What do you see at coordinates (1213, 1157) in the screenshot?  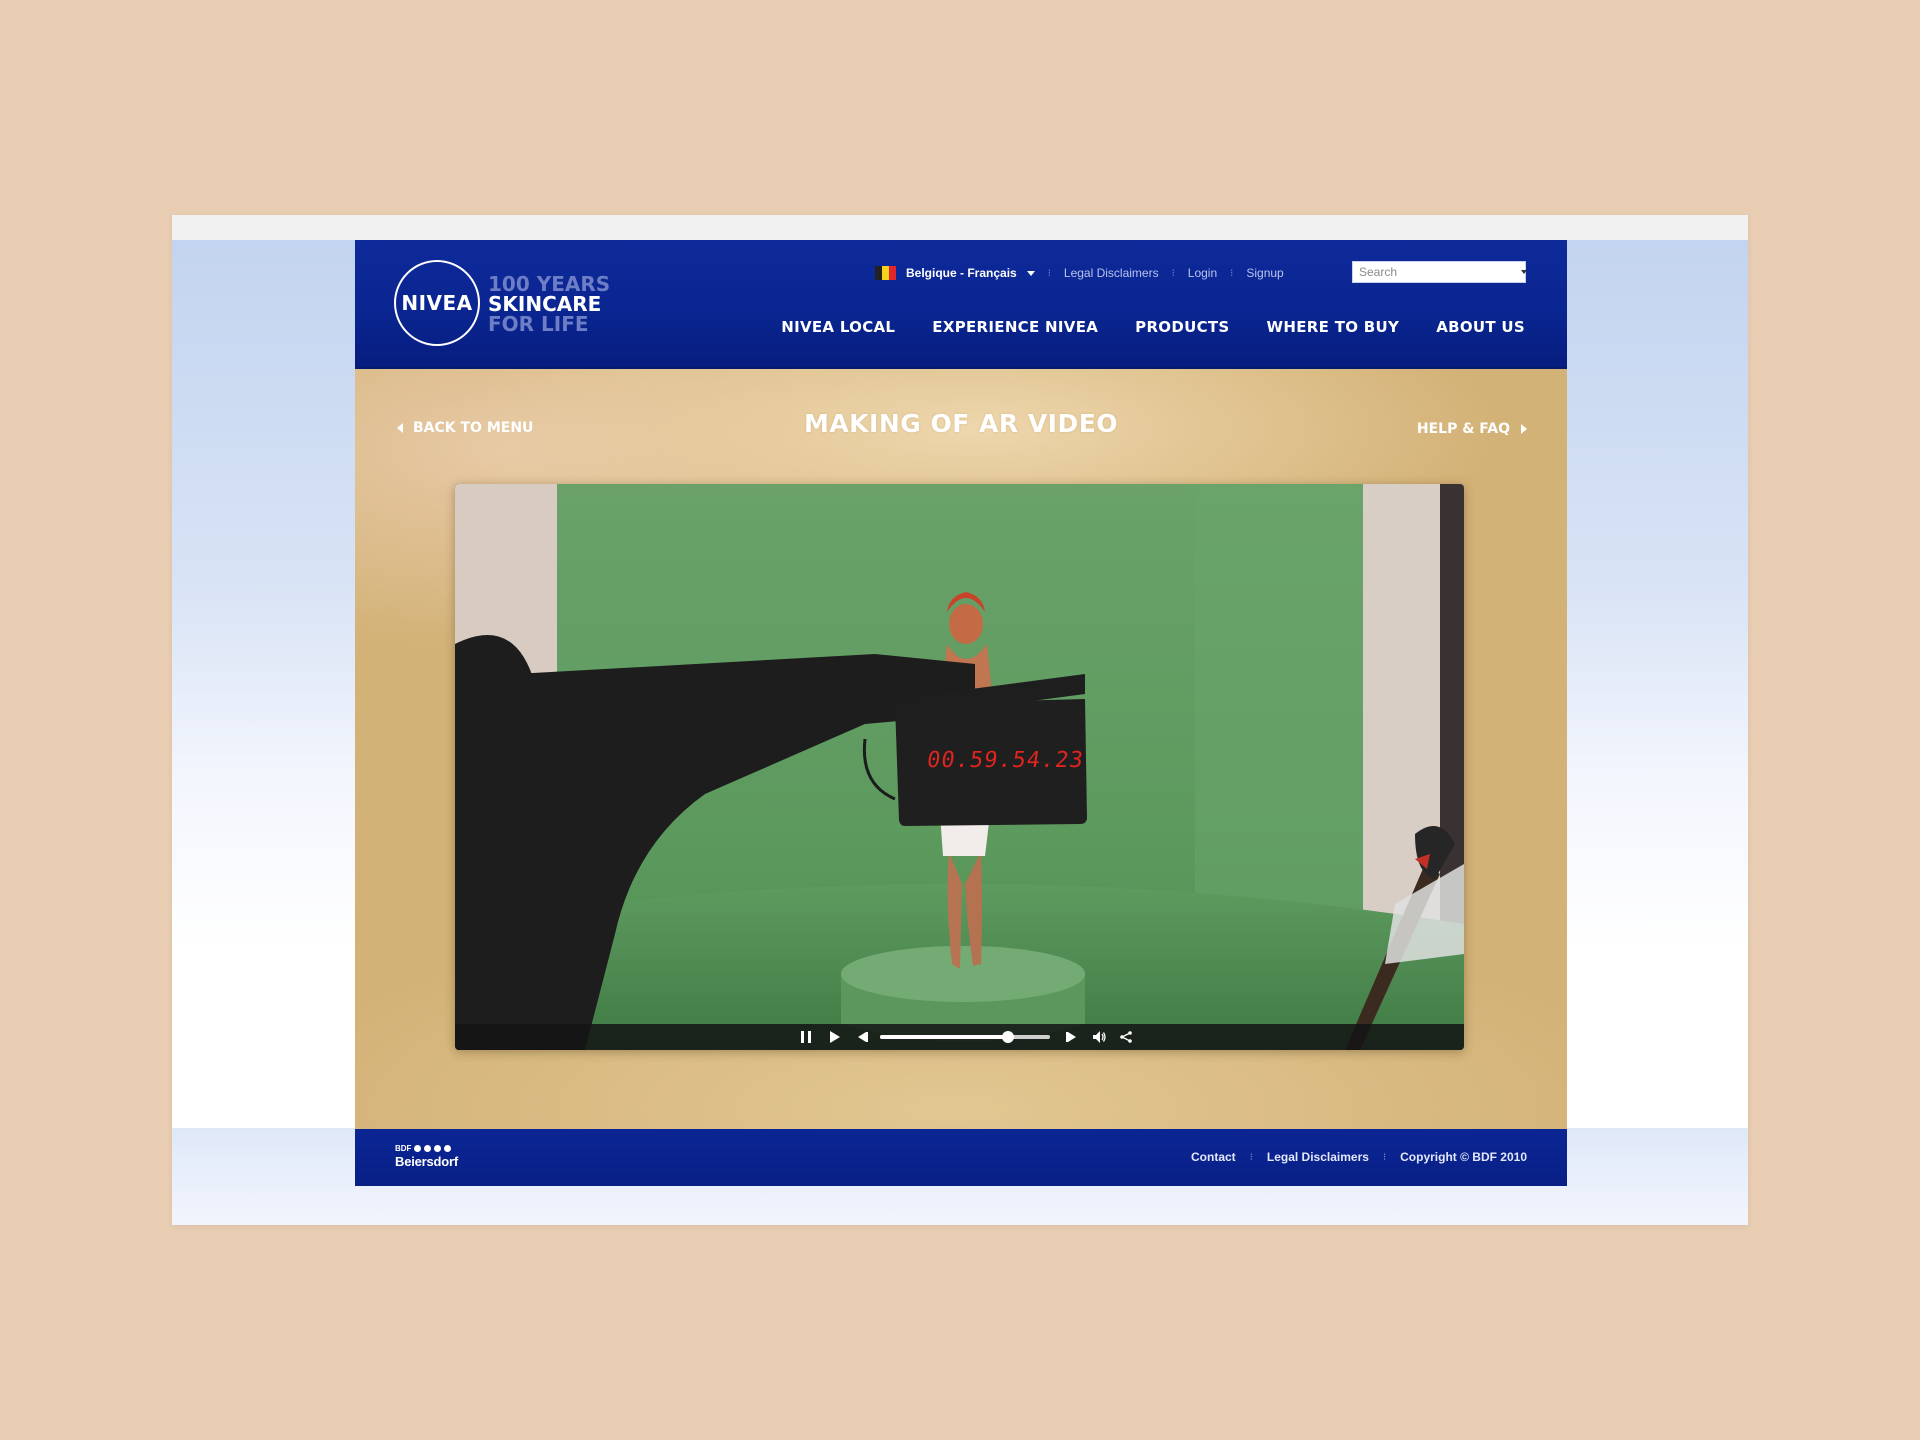 I see `contact-link: Contact` at bounding box center [1213, 1157].